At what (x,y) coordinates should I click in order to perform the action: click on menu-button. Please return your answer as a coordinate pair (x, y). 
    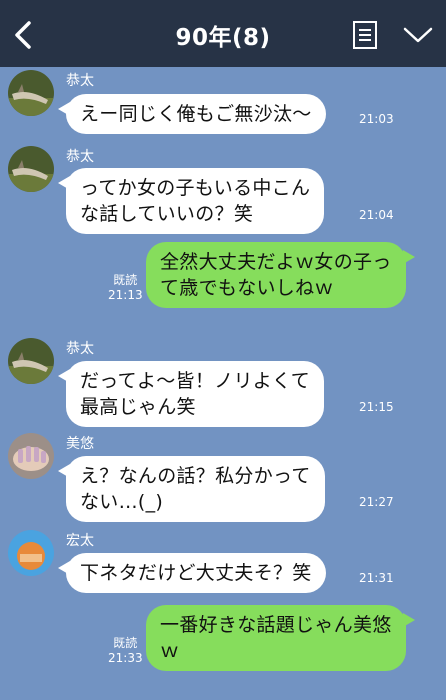
    Looking at the image, I should click on (418, 35).